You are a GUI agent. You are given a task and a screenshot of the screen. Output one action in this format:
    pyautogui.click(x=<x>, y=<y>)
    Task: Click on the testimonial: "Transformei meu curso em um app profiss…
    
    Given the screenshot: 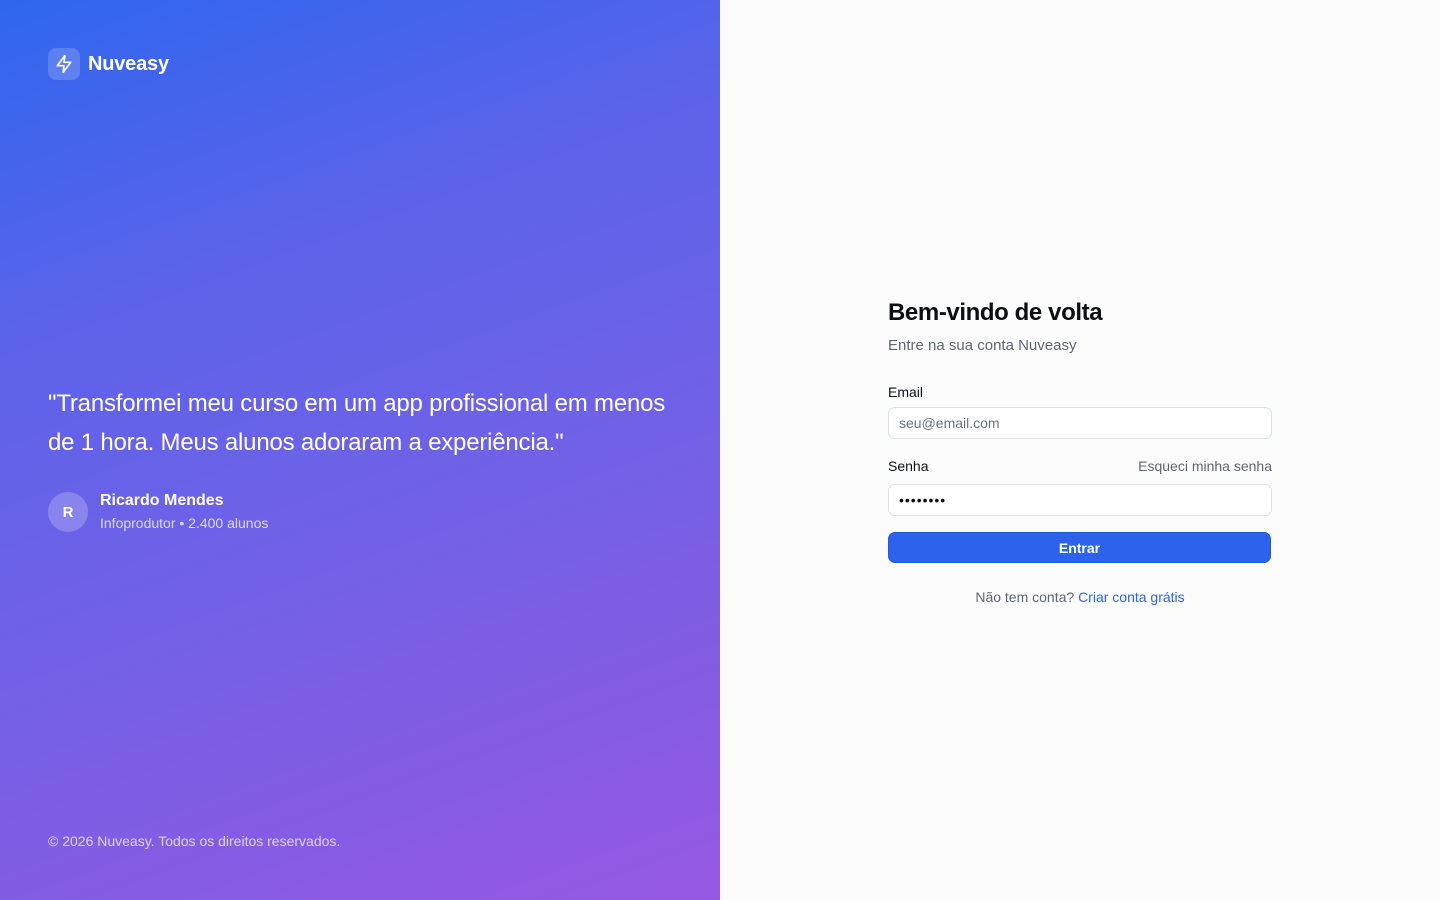 What is the action you would take?
    pyautogui.click(x=368, y=459)
    